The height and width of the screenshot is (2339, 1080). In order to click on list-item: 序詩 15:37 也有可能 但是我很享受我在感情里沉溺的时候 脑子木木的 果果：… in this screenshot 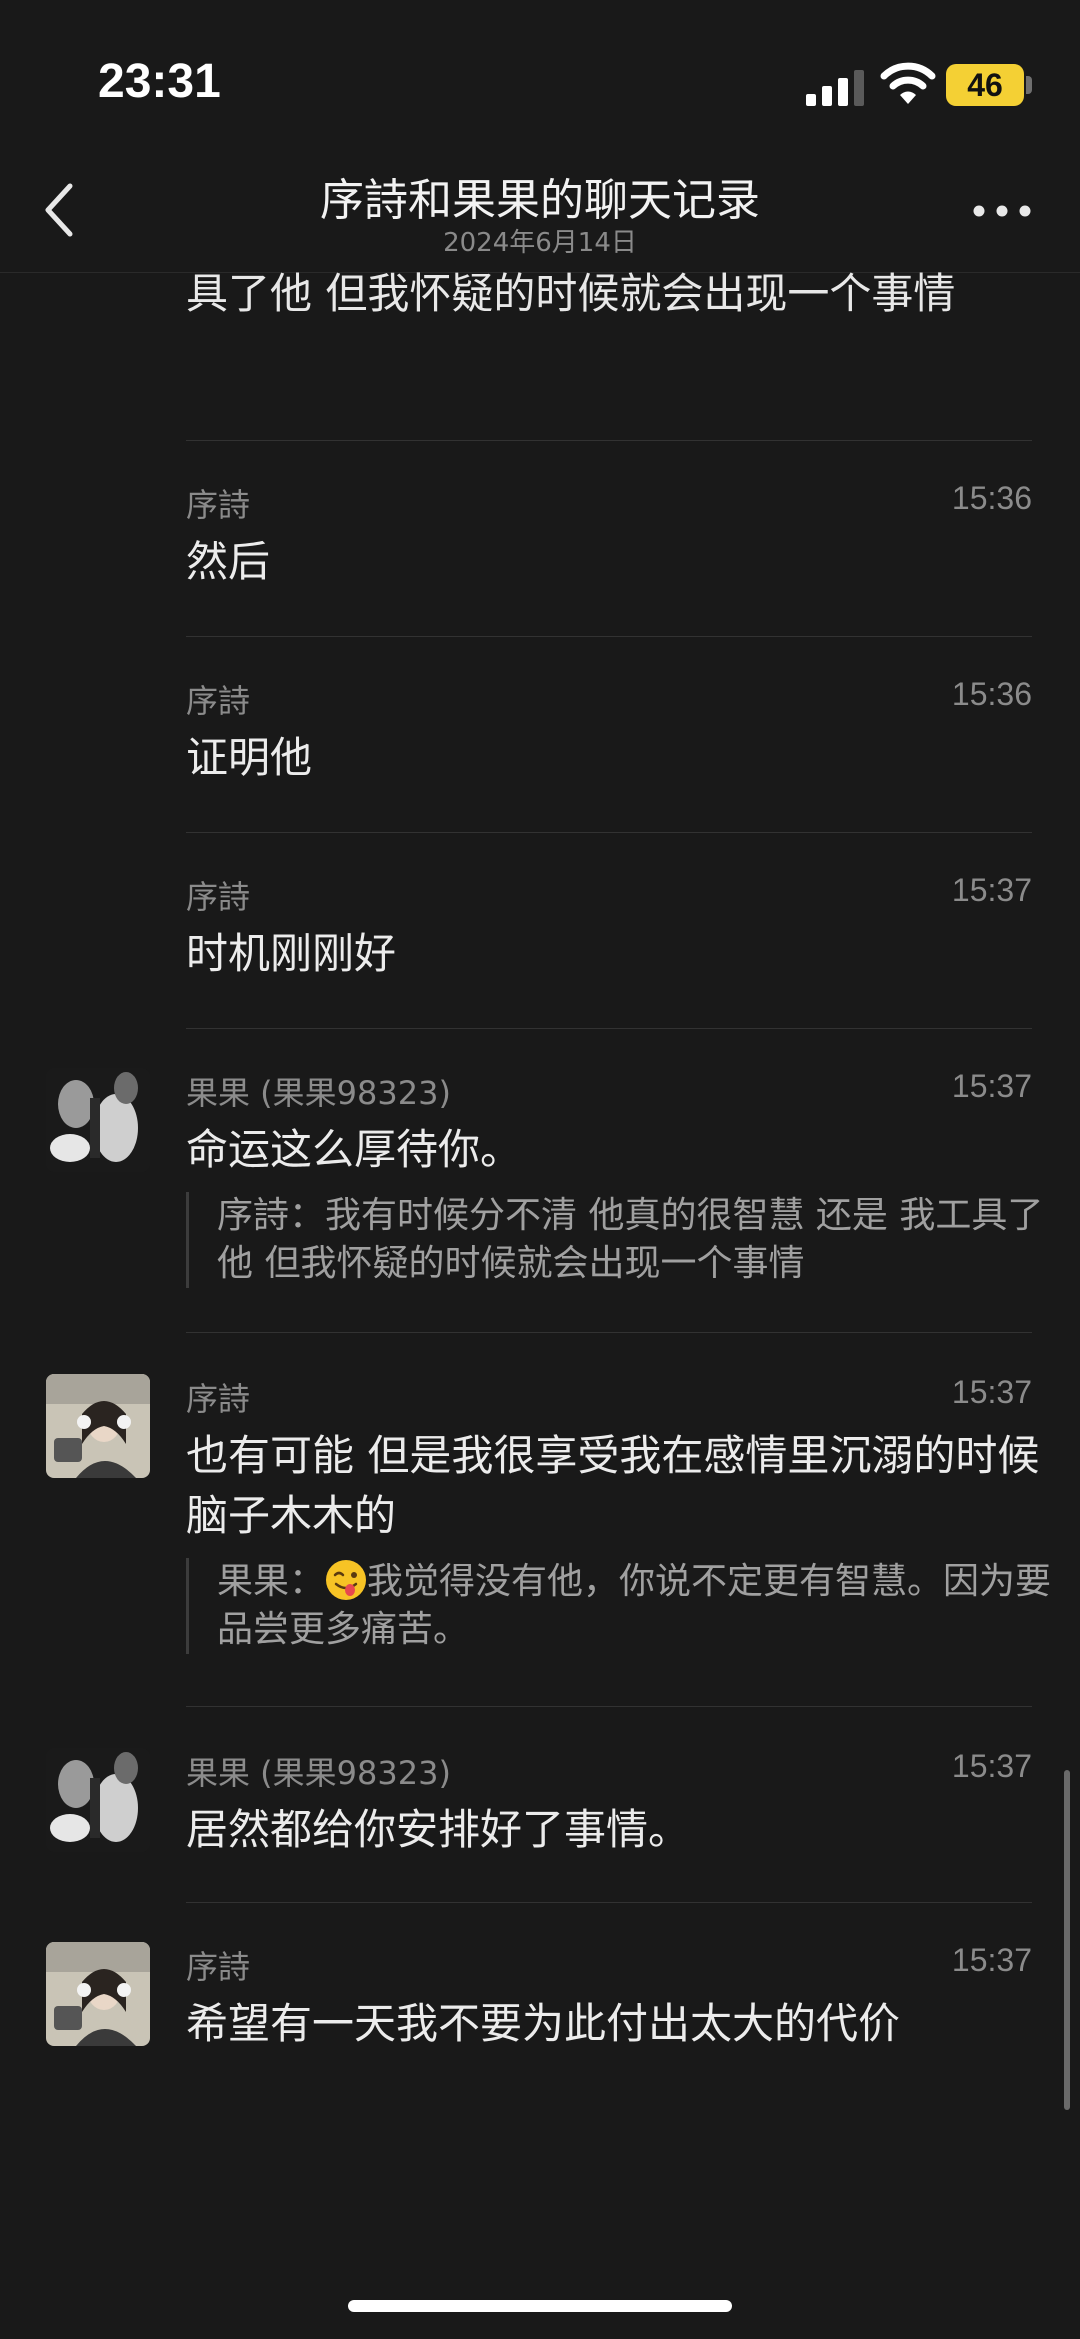, I will do `click(540, 1514)`.